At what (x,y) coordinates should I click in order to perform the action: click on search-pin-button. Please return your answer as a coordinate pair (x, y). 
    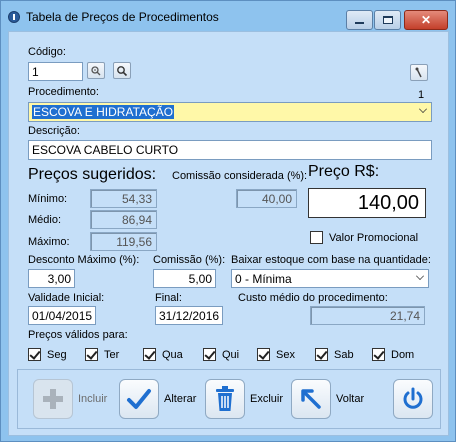
    Looking at the image, I should click on (96, 70).